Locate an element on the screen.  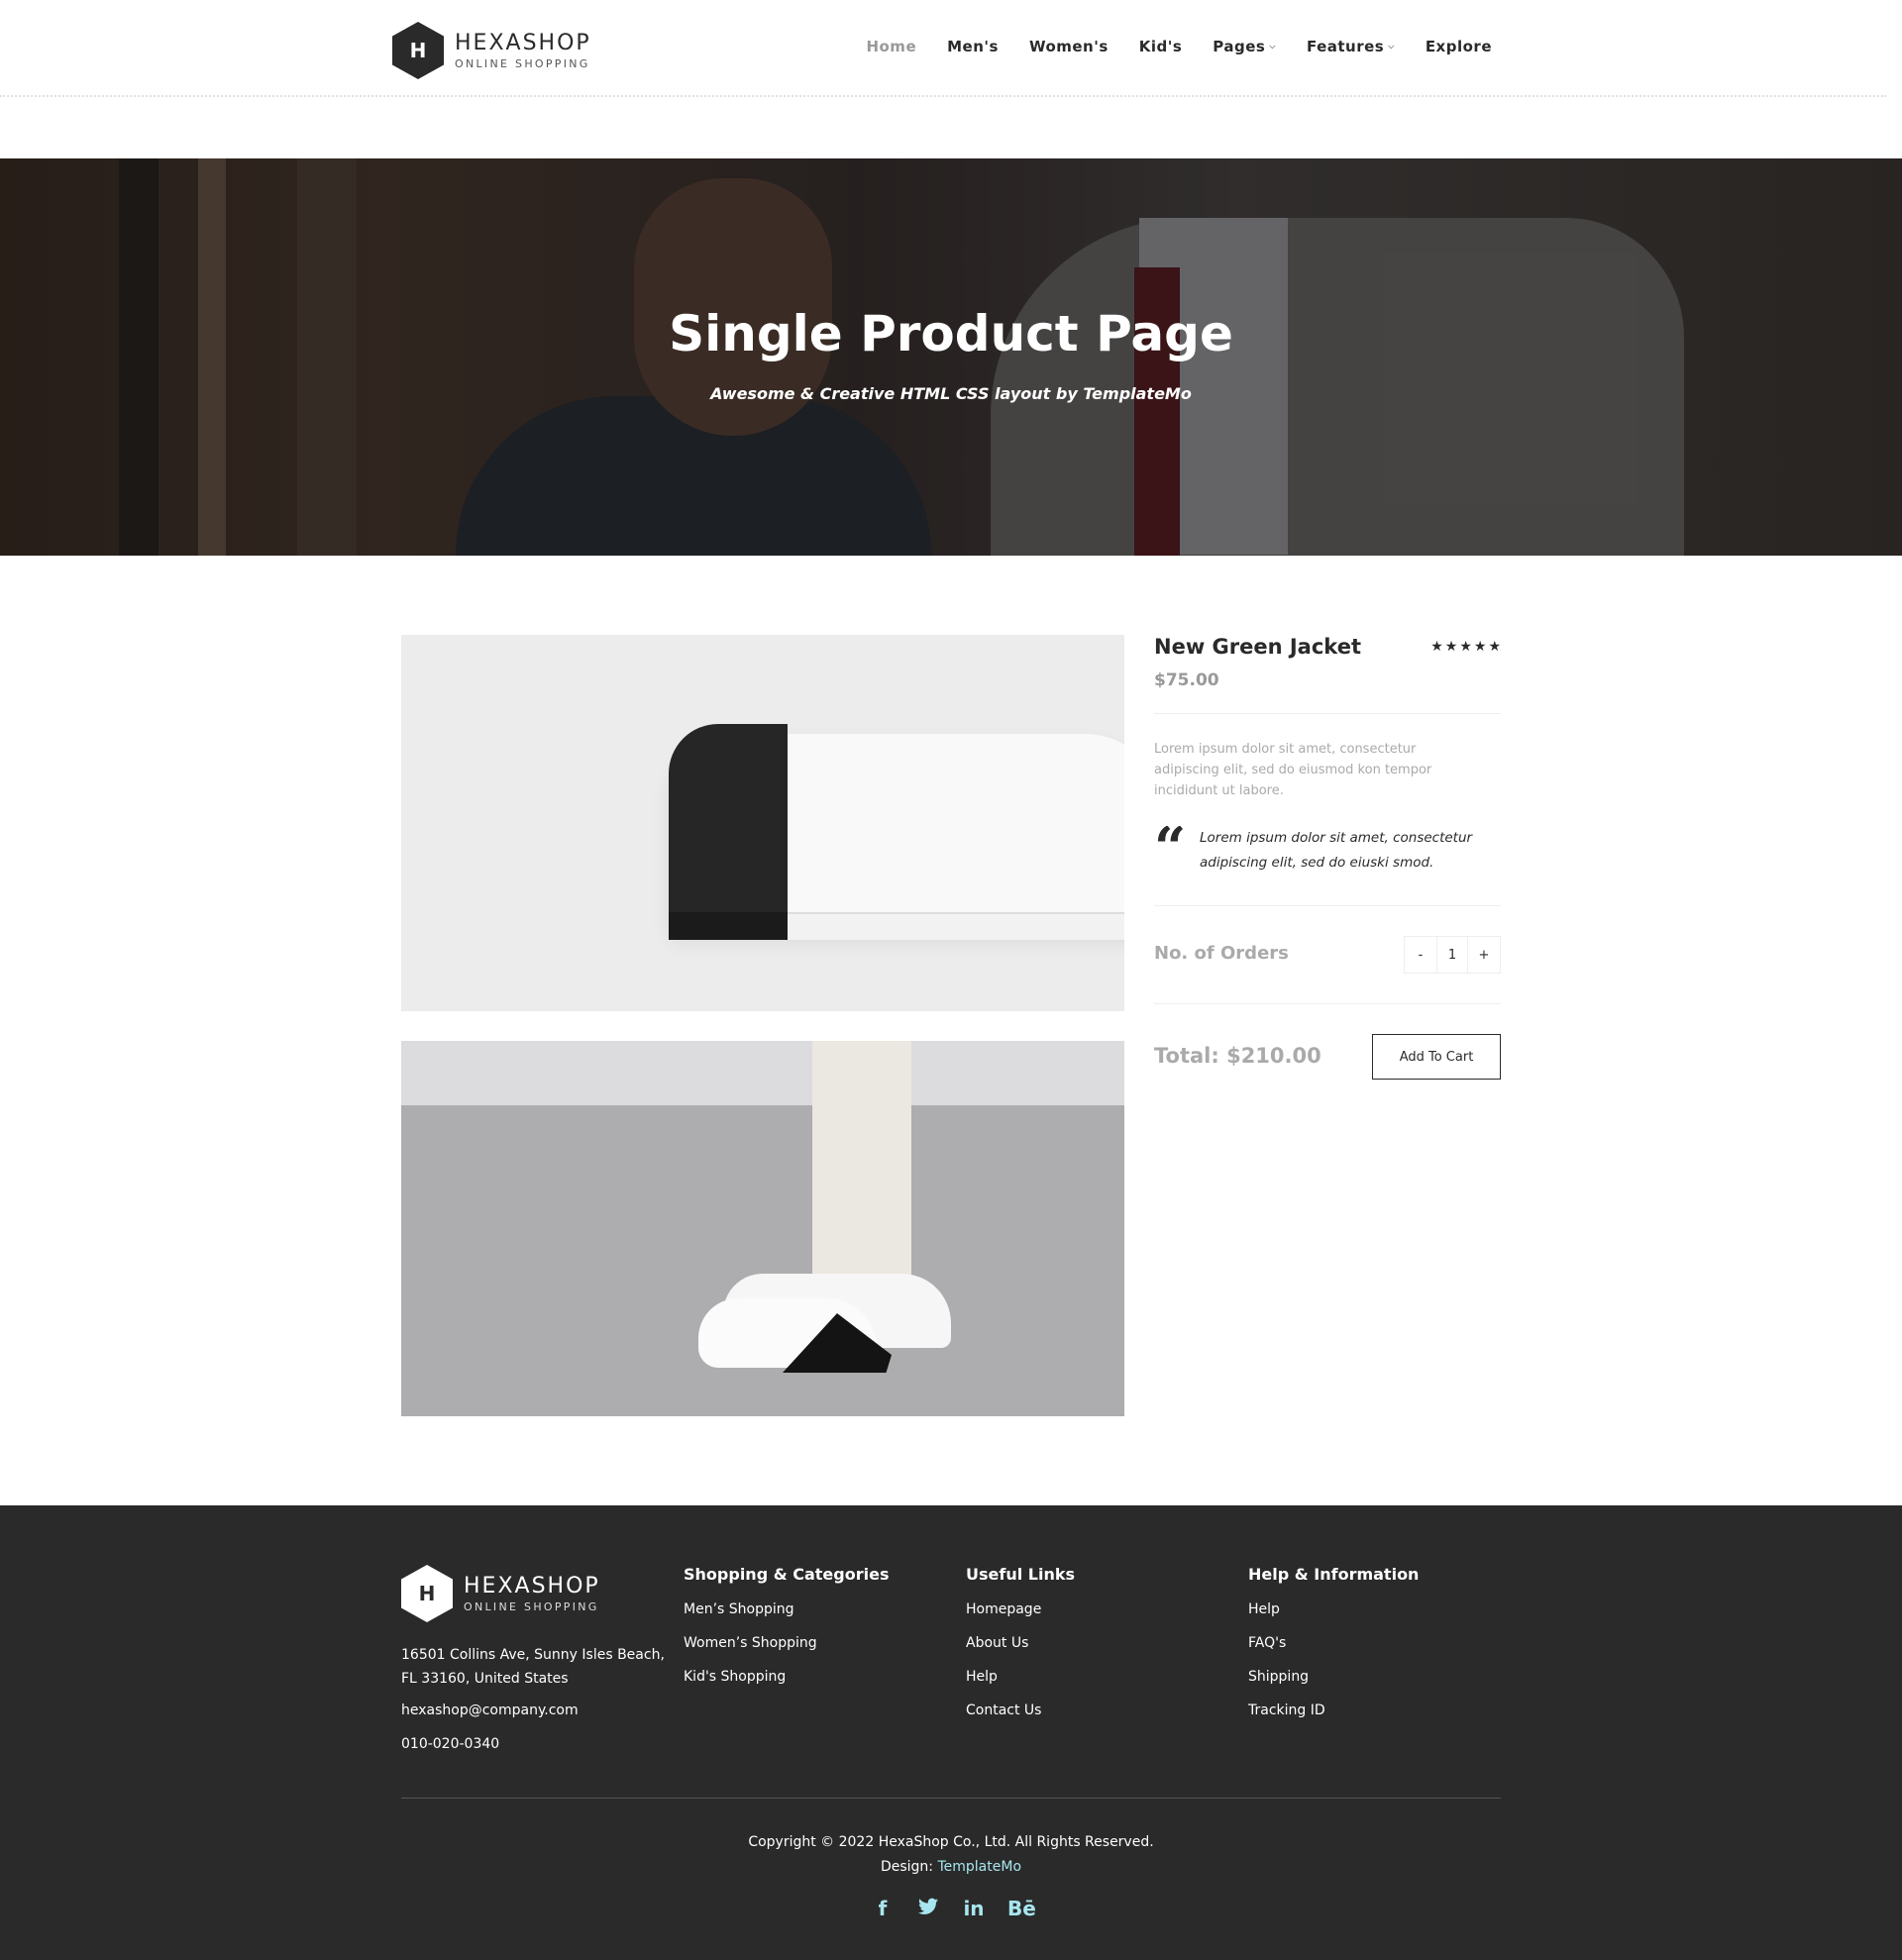
footer-phone: 010-020-0340 is located at coordinates (450, 1744).